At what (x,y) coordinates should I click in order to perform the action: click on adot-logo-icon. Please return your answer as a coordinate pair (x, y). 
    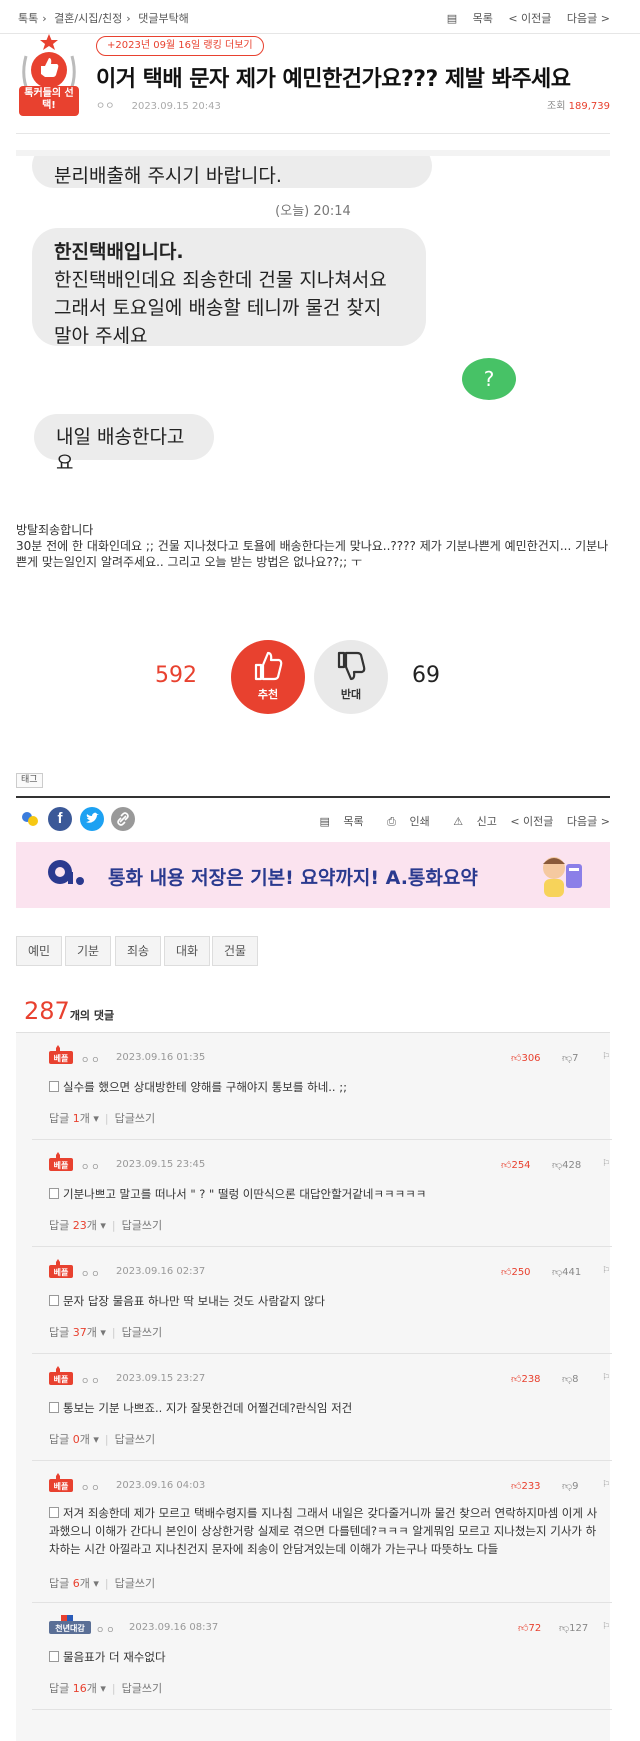
    Looking at the image, I should click on (66, 872).